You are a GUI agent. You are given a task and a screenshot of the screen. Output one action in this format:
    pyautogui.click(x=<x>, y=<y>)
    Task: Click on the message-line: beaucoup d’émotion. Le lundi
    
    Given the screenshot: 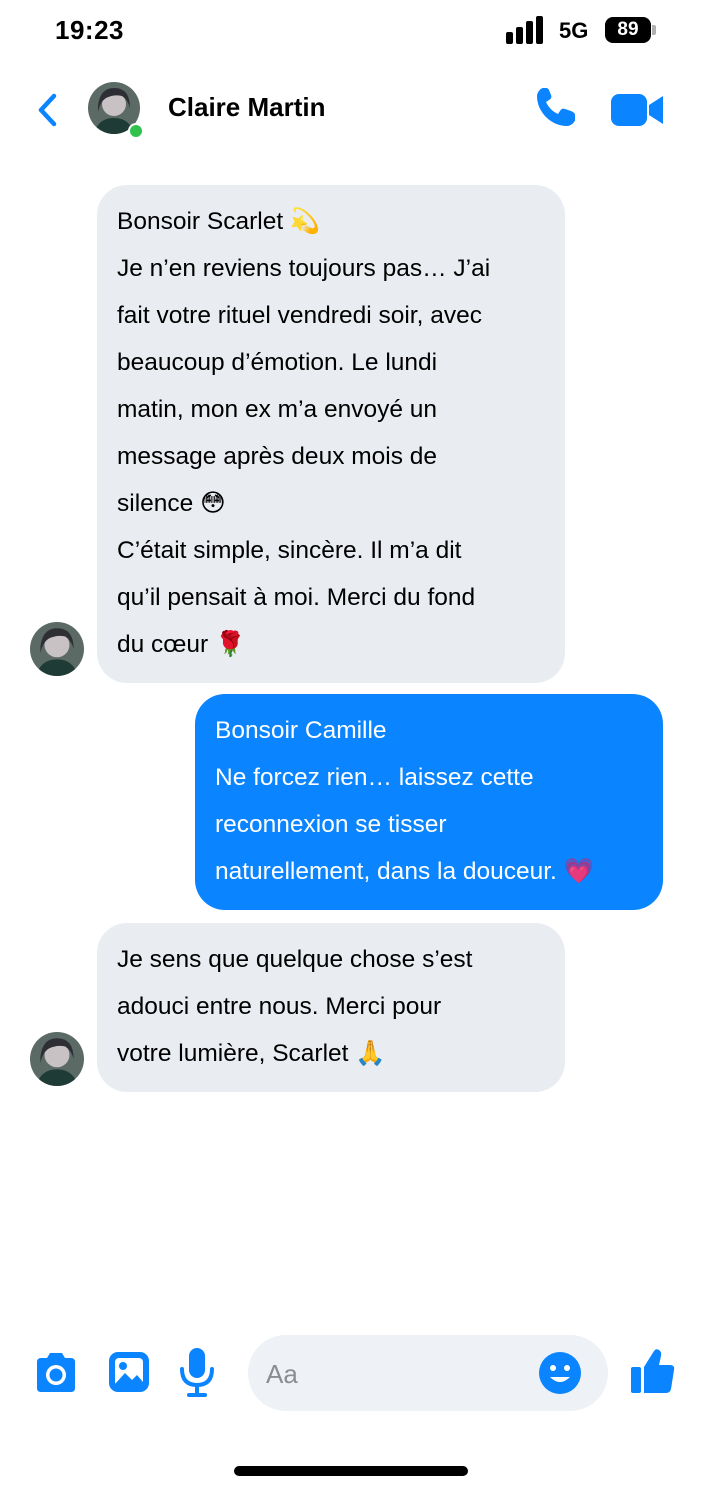 What is the action you would take?
    pyautogui.click(x=277, y=362)
    